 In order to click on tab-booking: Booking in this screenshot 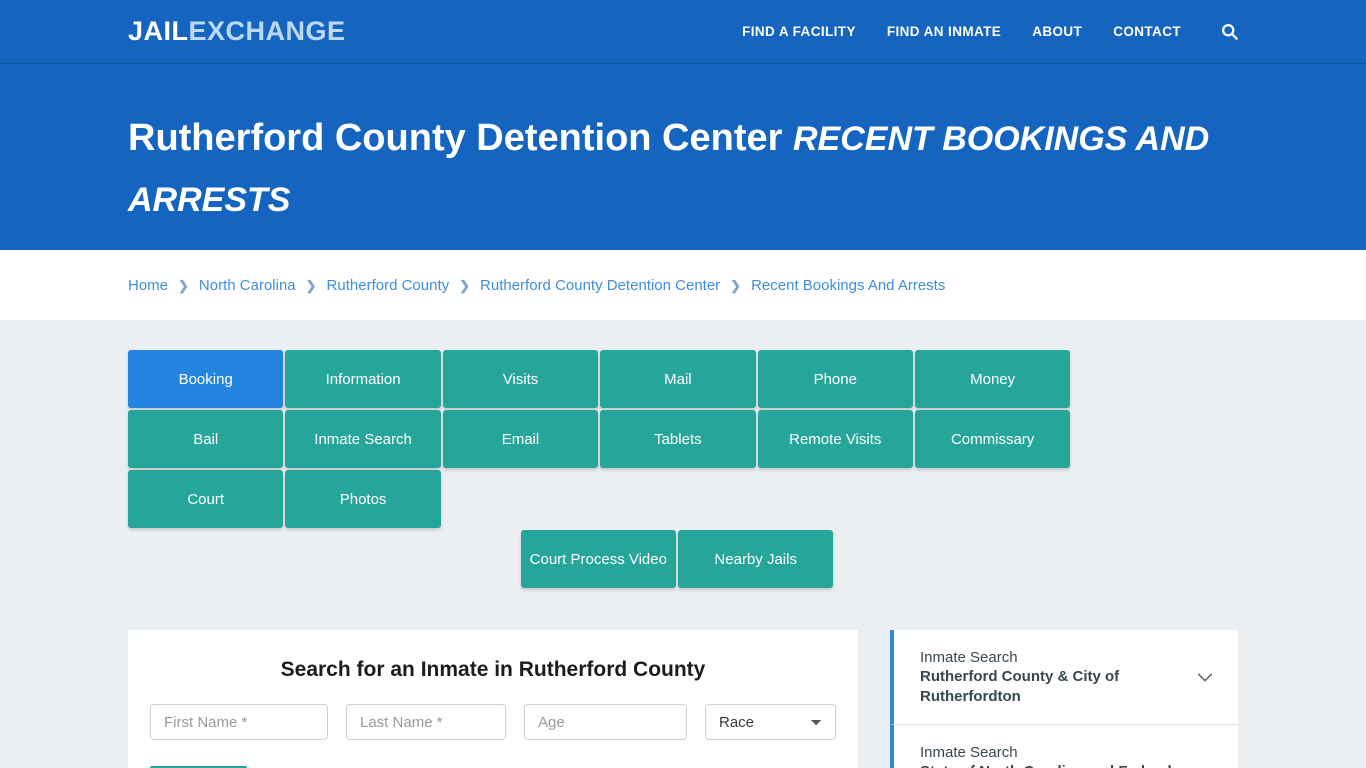, I will do `click(206, 379)`.